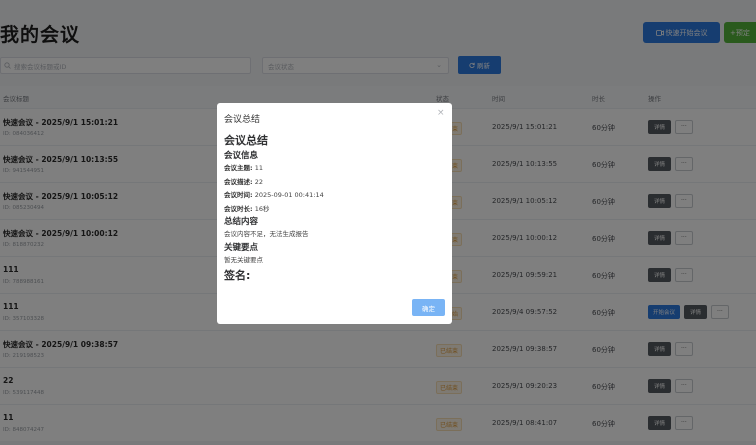 This screenshot has height=445, width=756. I want to click on info-description-value: 22, so click(258, 181).